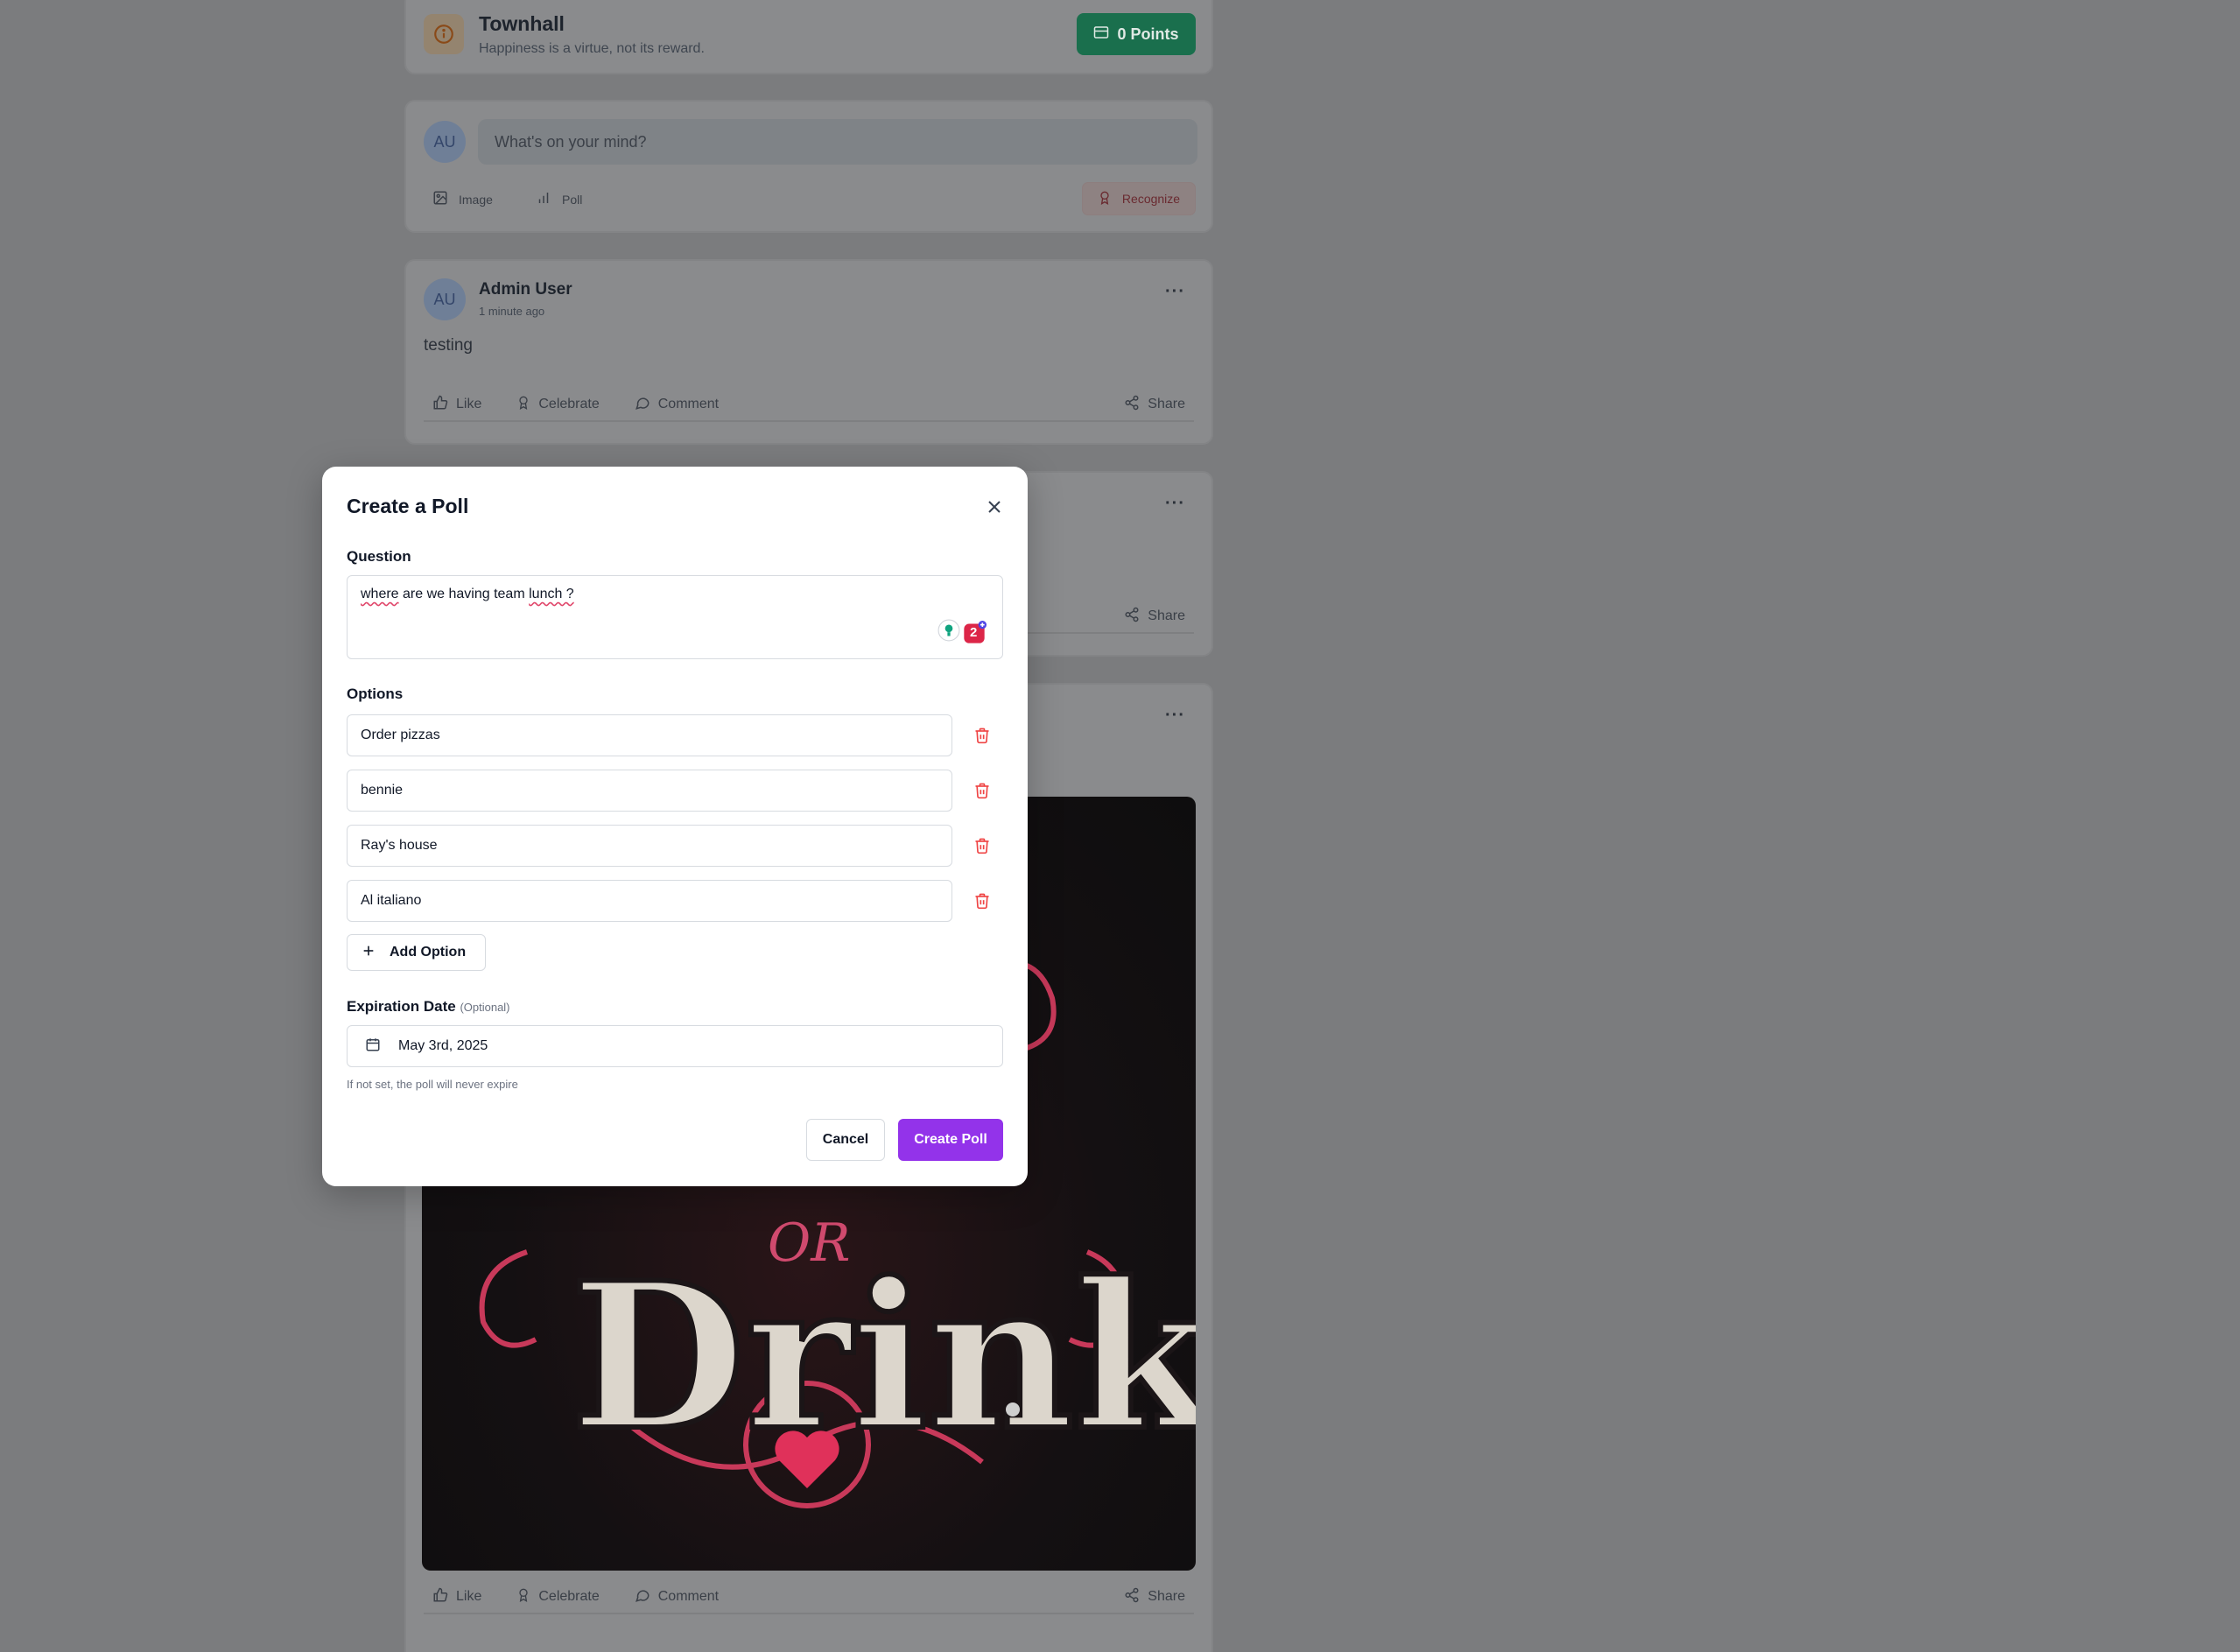 The image size is (2240, 1652). Describe the element at coordinates (444, 34) in the screenshot. I see `info-icon` at that location.